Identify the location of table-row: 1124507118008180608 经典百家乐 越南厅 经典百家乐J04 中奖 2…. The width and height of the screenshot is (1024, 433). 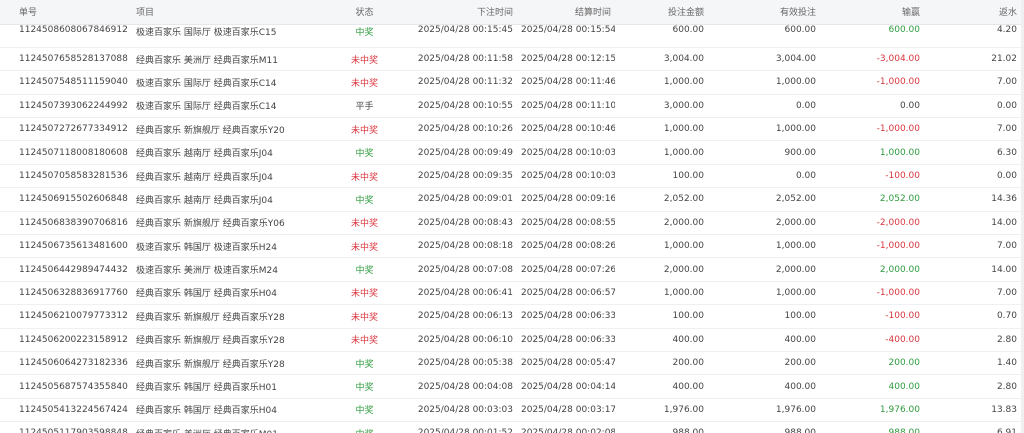
(510, 153).